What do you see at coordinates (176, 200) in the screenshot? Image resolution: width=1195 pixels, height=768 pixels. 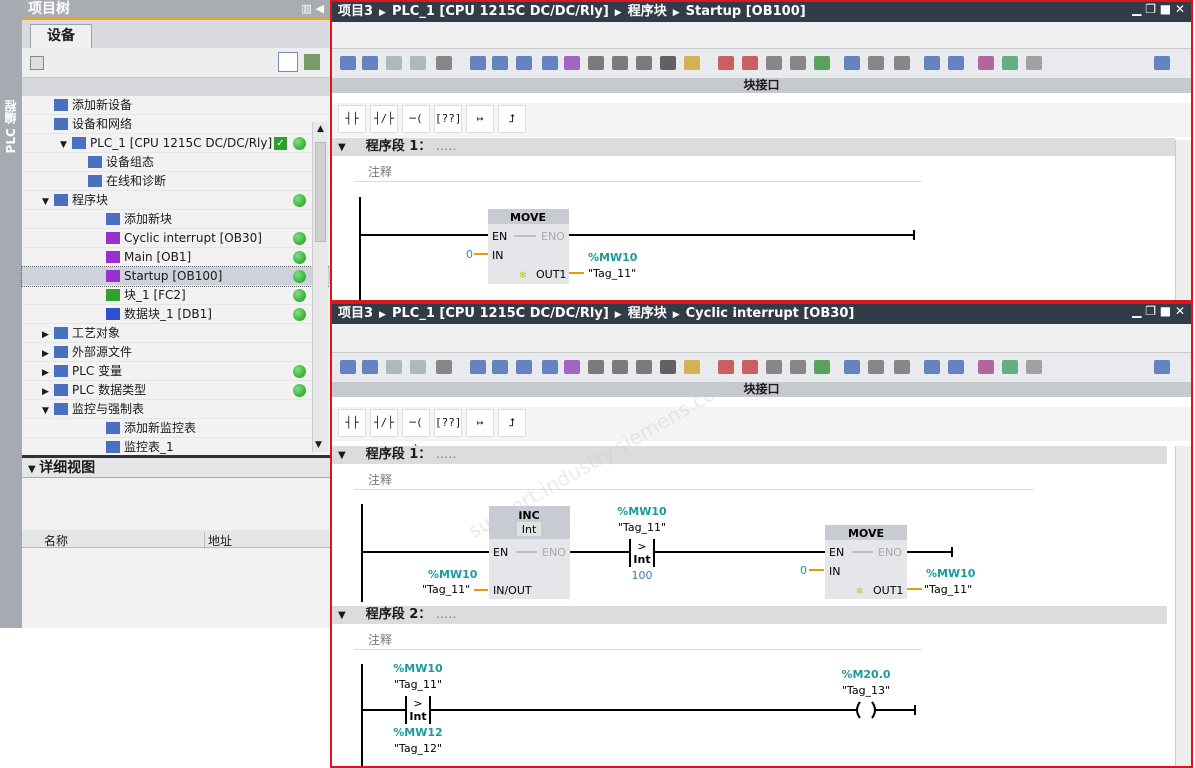 I see `tree-item: ▼ 程序块` at bounding box center [176, 200].